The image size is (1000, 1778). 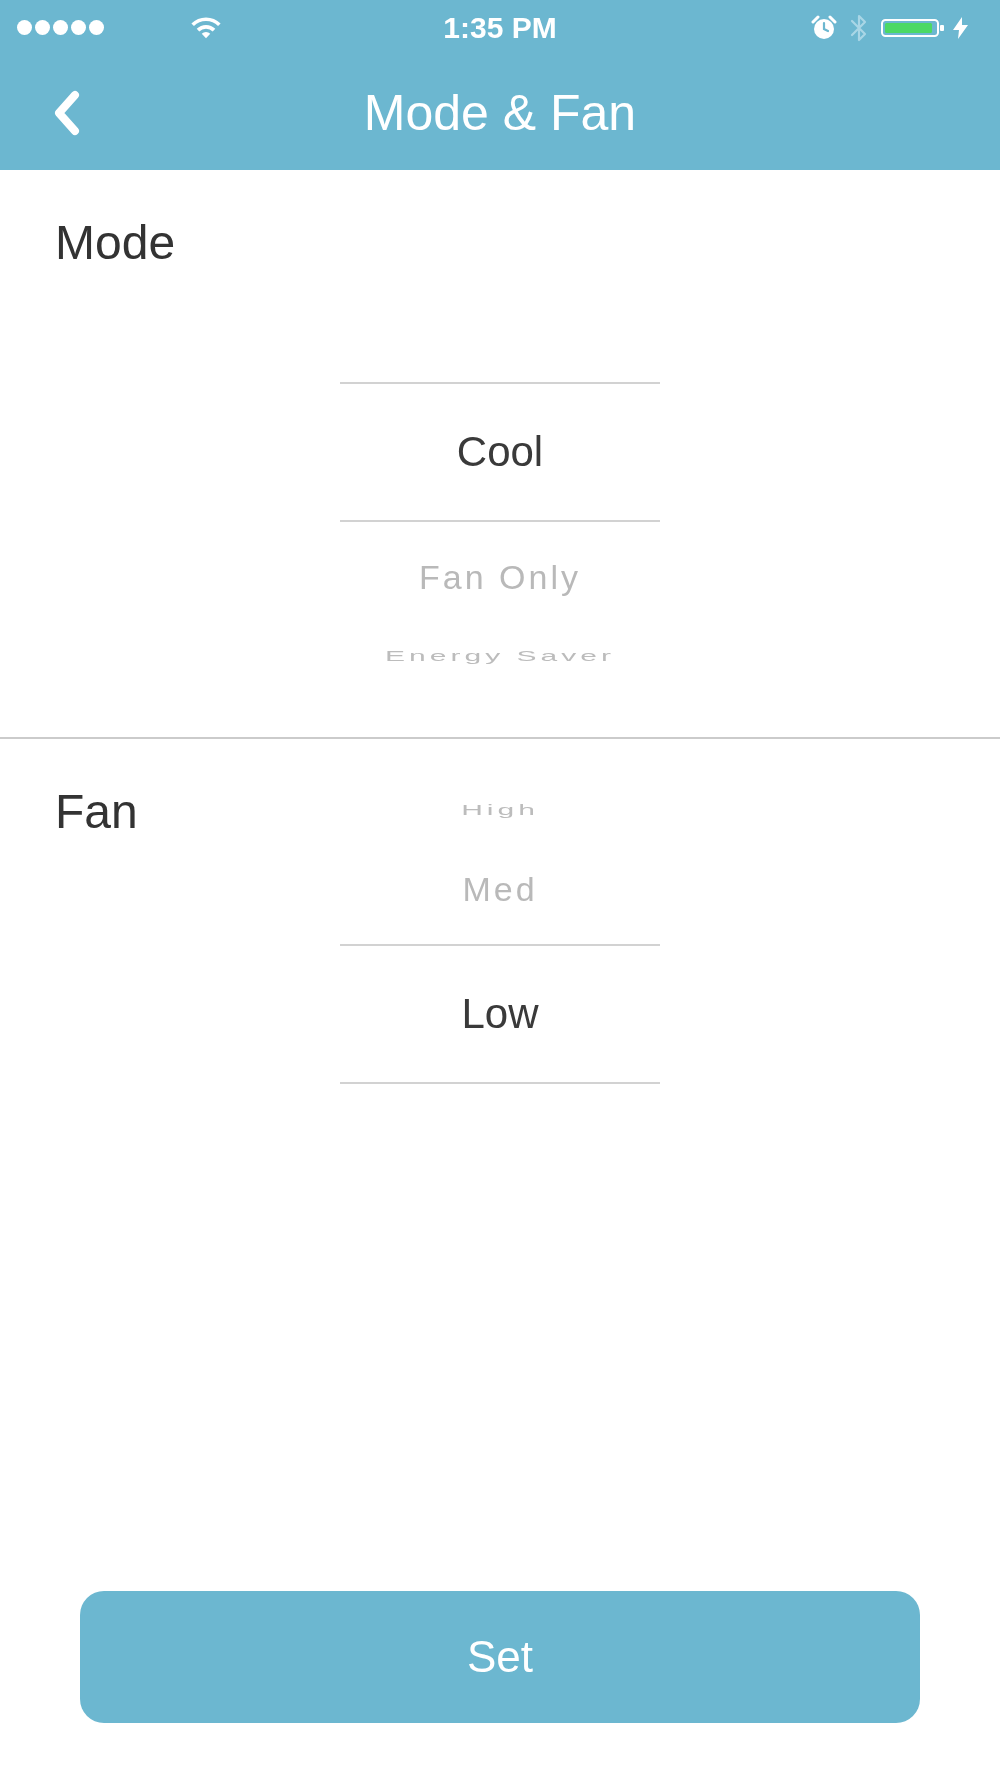 I want to click on bluetooth-icon, so click(x=859, y=27).